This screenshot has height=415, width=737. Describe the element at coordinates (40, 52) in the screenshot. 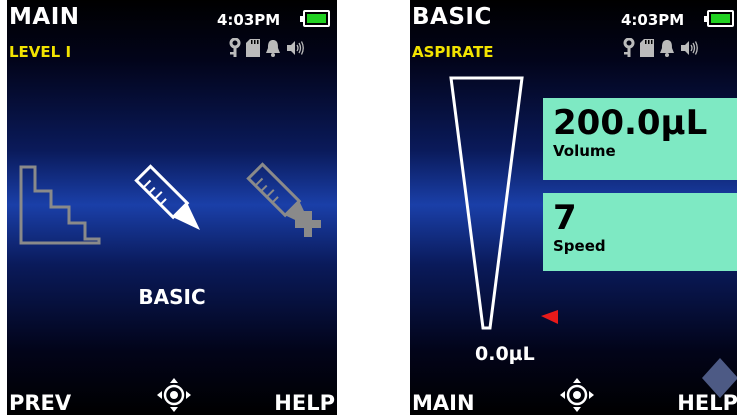

I see `level-label: LEVEL I` at that location.